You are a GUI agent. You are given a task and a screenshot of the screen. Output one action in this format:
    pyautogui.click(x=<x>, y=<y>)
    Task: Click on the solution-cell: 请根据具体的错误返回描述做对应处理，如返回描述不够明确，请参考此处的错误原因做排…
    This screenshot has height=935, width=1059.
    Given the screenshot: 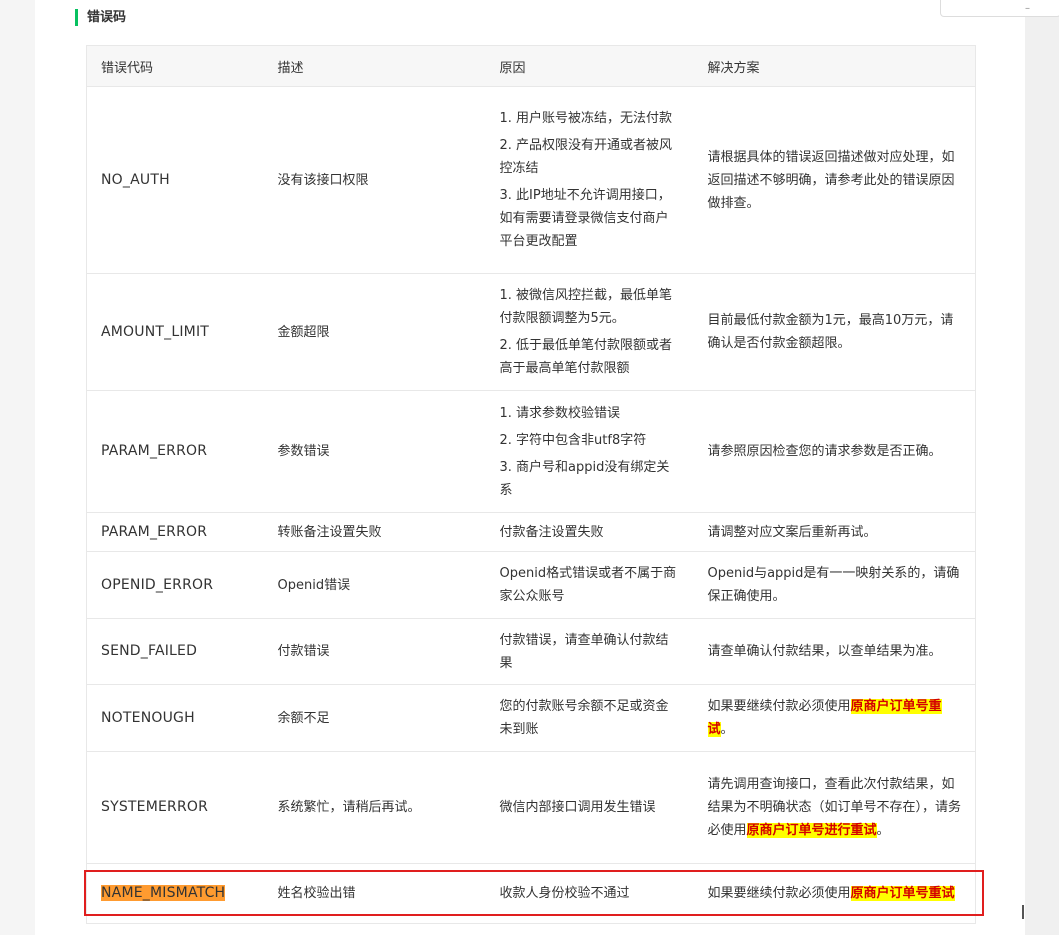 What is the action you would take?
    pyautogui.click(x=834, y=180)
    